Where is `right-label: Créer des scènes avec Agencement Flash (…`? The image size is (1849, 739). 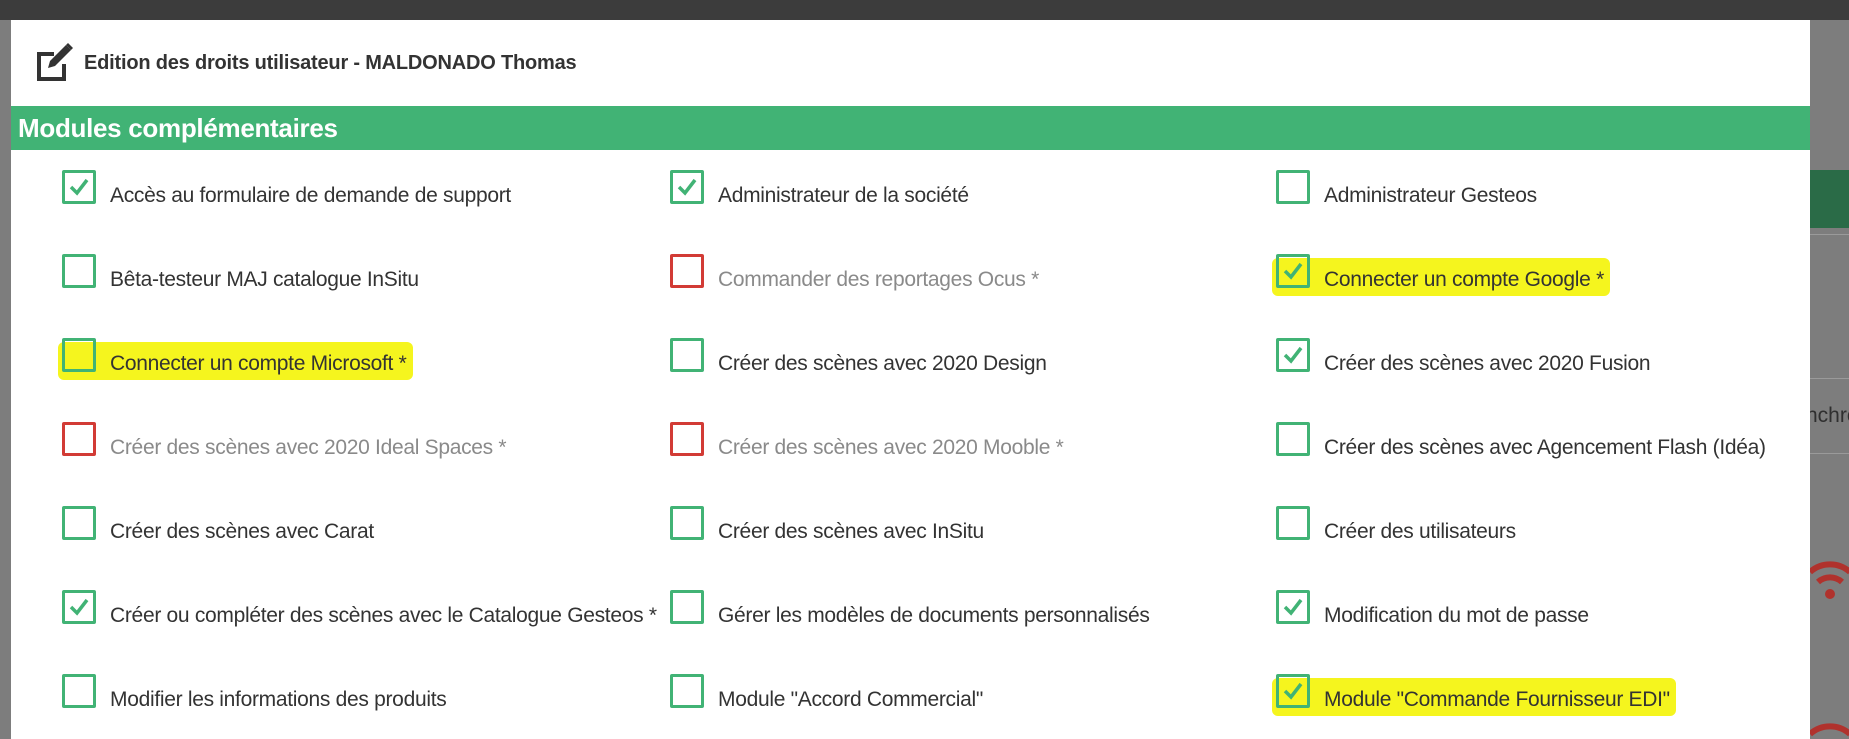 right-label: Créer des scènes avec Agencement Flash (… is located at coordinates (1545, 447).